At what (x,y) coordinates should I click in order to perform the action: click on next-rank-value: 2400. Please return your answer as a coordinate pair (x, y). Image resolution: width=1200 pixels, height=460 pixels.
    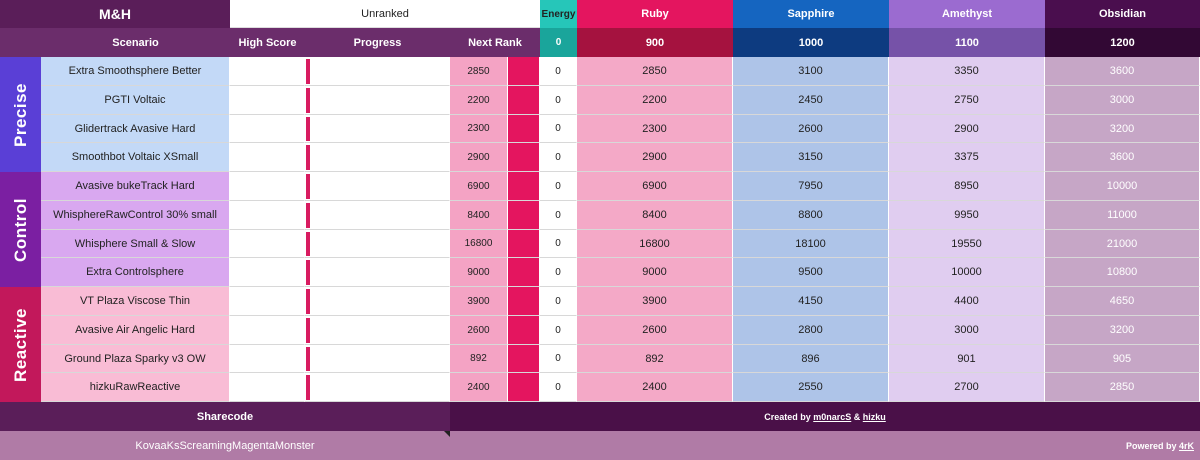
    Looking at the image, I should click on (479, 387).